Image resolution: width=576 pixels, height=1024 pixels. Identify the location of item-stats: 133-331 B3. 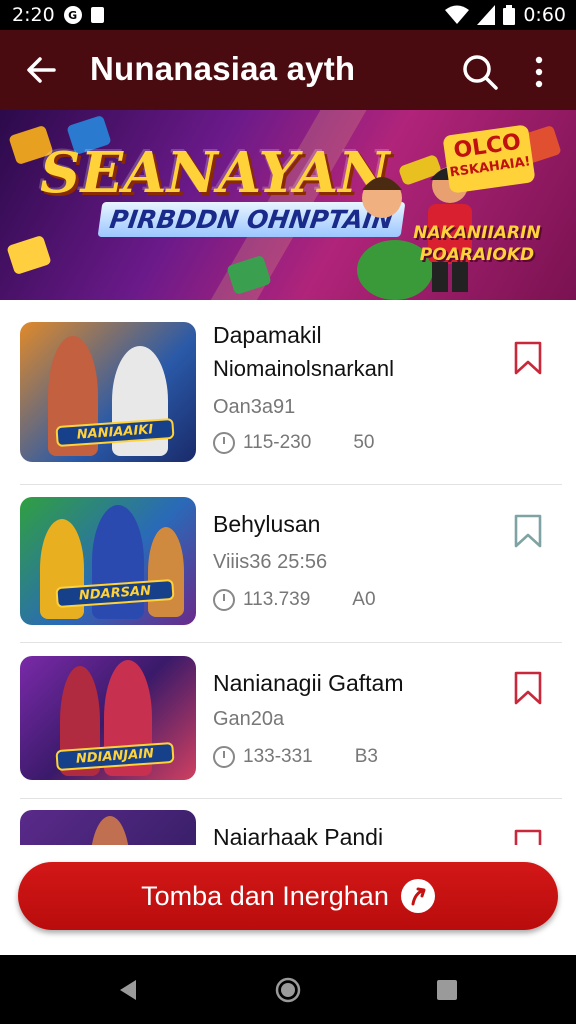
(295, 757).